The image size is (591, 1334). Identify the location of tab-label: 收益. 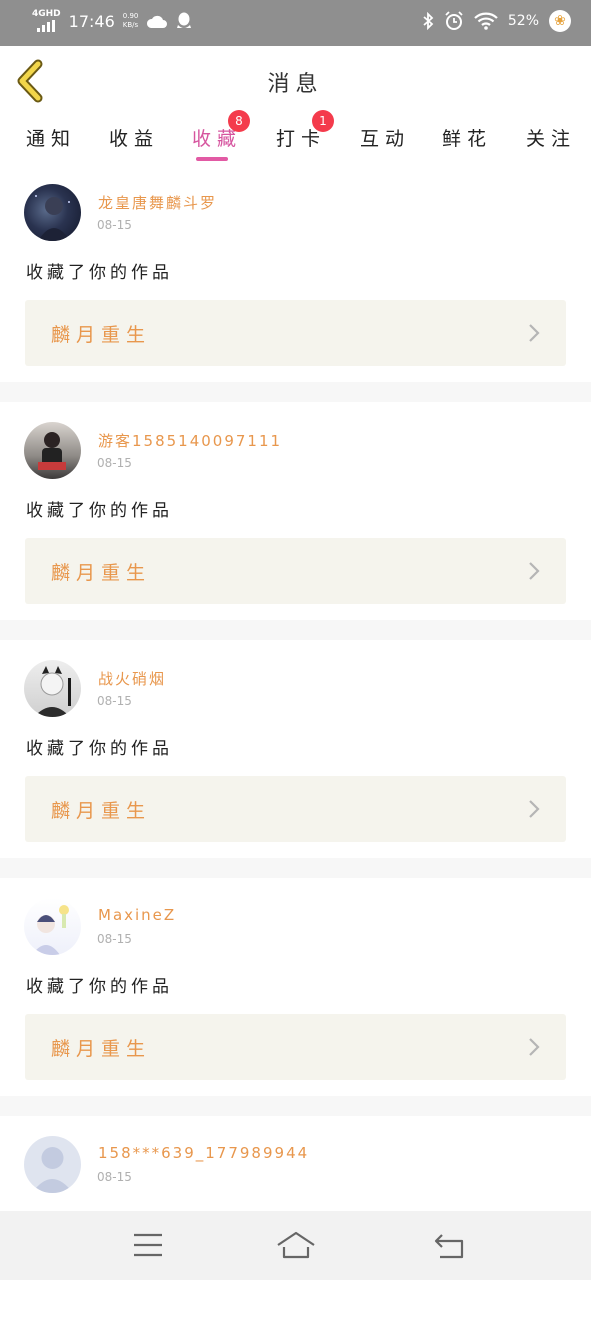
(134, 139).